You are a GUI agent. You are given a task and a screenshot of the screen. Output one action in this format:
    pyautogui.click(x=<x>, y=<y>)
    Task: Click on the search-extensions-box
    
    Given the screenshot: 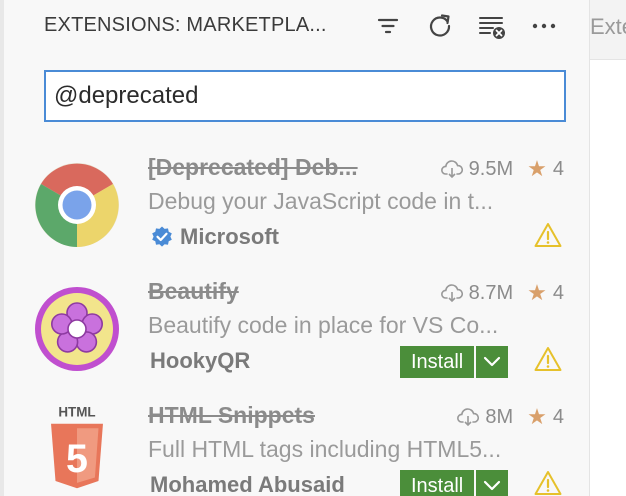 What is the action you would take?
    pyautogui.click(x=305, y=96)
    